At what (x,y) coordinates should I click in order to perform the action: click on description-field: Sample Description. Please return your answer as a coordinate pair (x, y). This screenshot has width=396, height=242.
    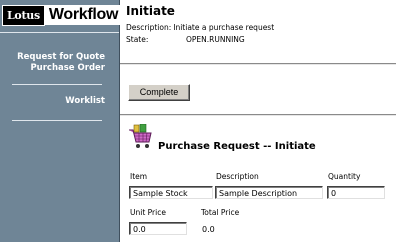
    Looking at the image, I should click on (269, 192).